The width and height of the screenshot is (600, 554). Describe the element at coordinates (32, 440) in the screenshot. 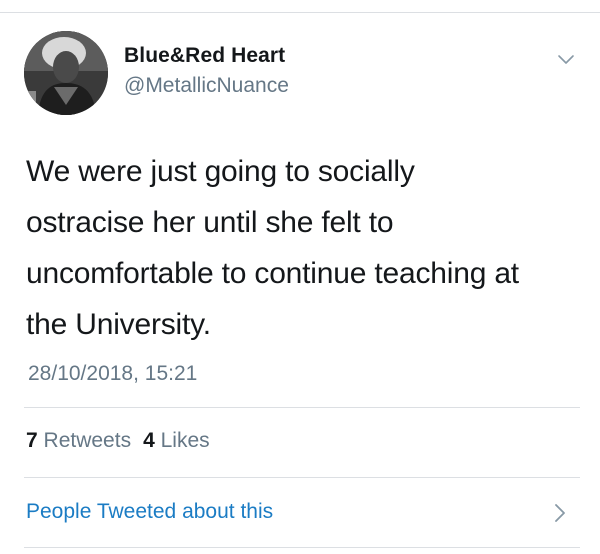

I see `retweets-count: 7` at that location.